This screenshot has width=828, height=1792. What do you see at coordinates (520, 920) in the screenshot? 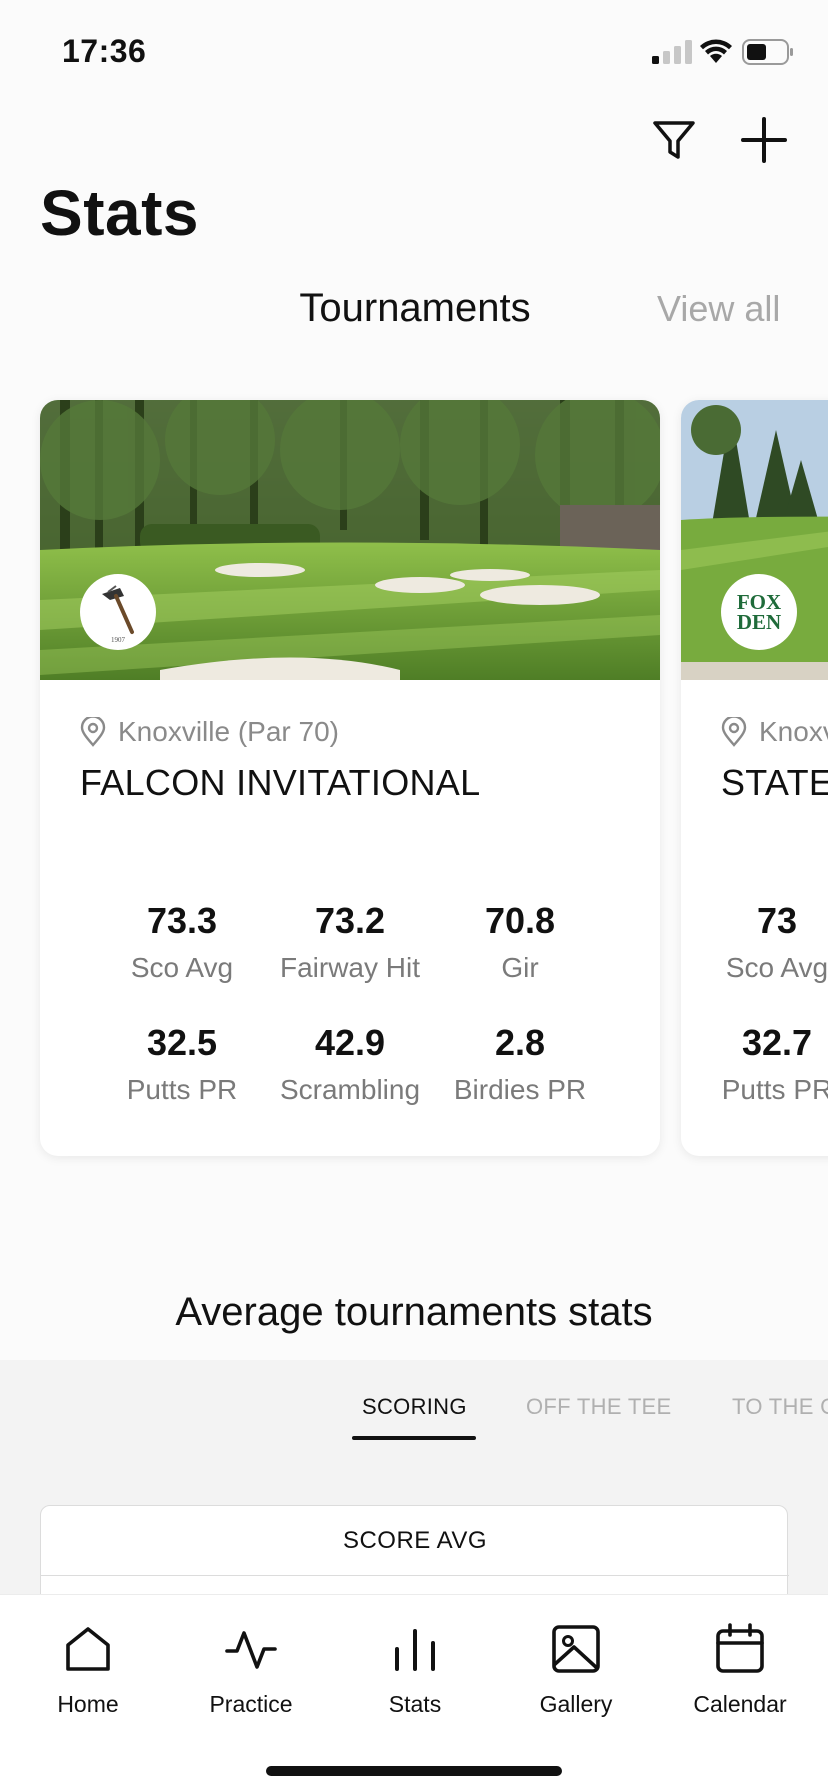
I see `stat-value: 70.8` at bounding box center [520, 920].